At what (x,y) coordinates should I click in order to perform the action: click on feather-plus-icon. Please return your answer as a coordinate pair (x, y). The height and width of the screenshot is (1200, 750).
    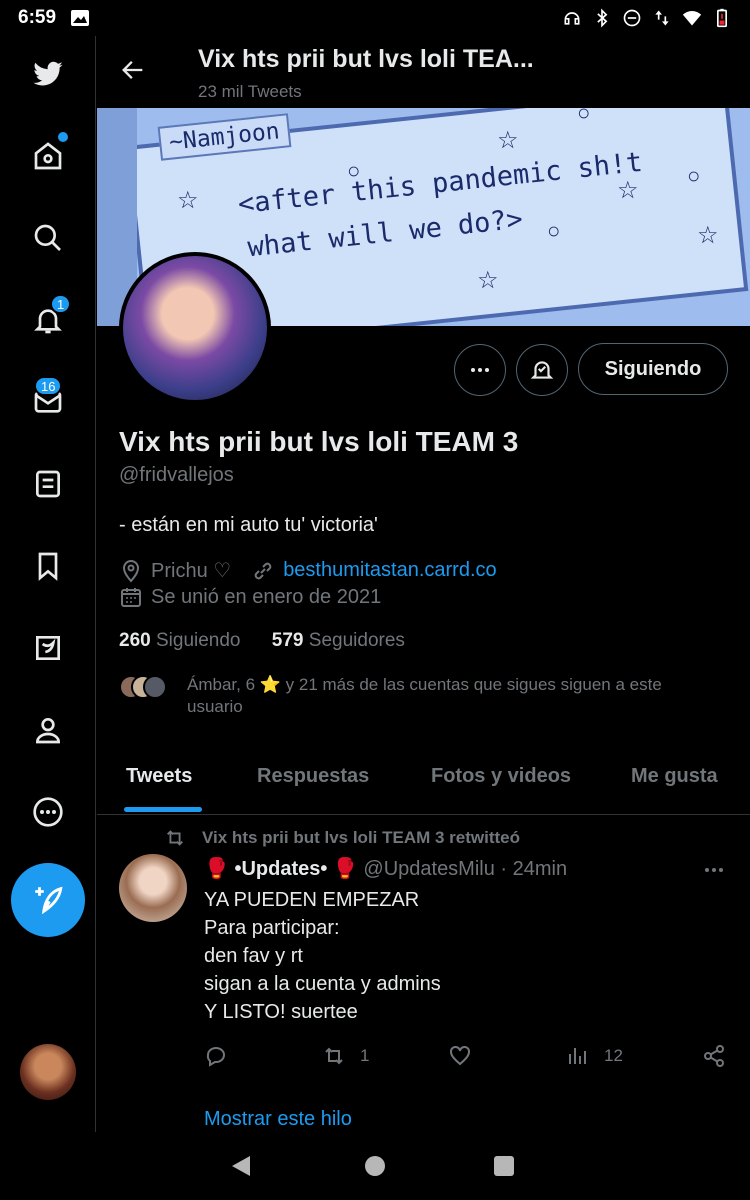
    Looking at the image, I should click on (49, 900).